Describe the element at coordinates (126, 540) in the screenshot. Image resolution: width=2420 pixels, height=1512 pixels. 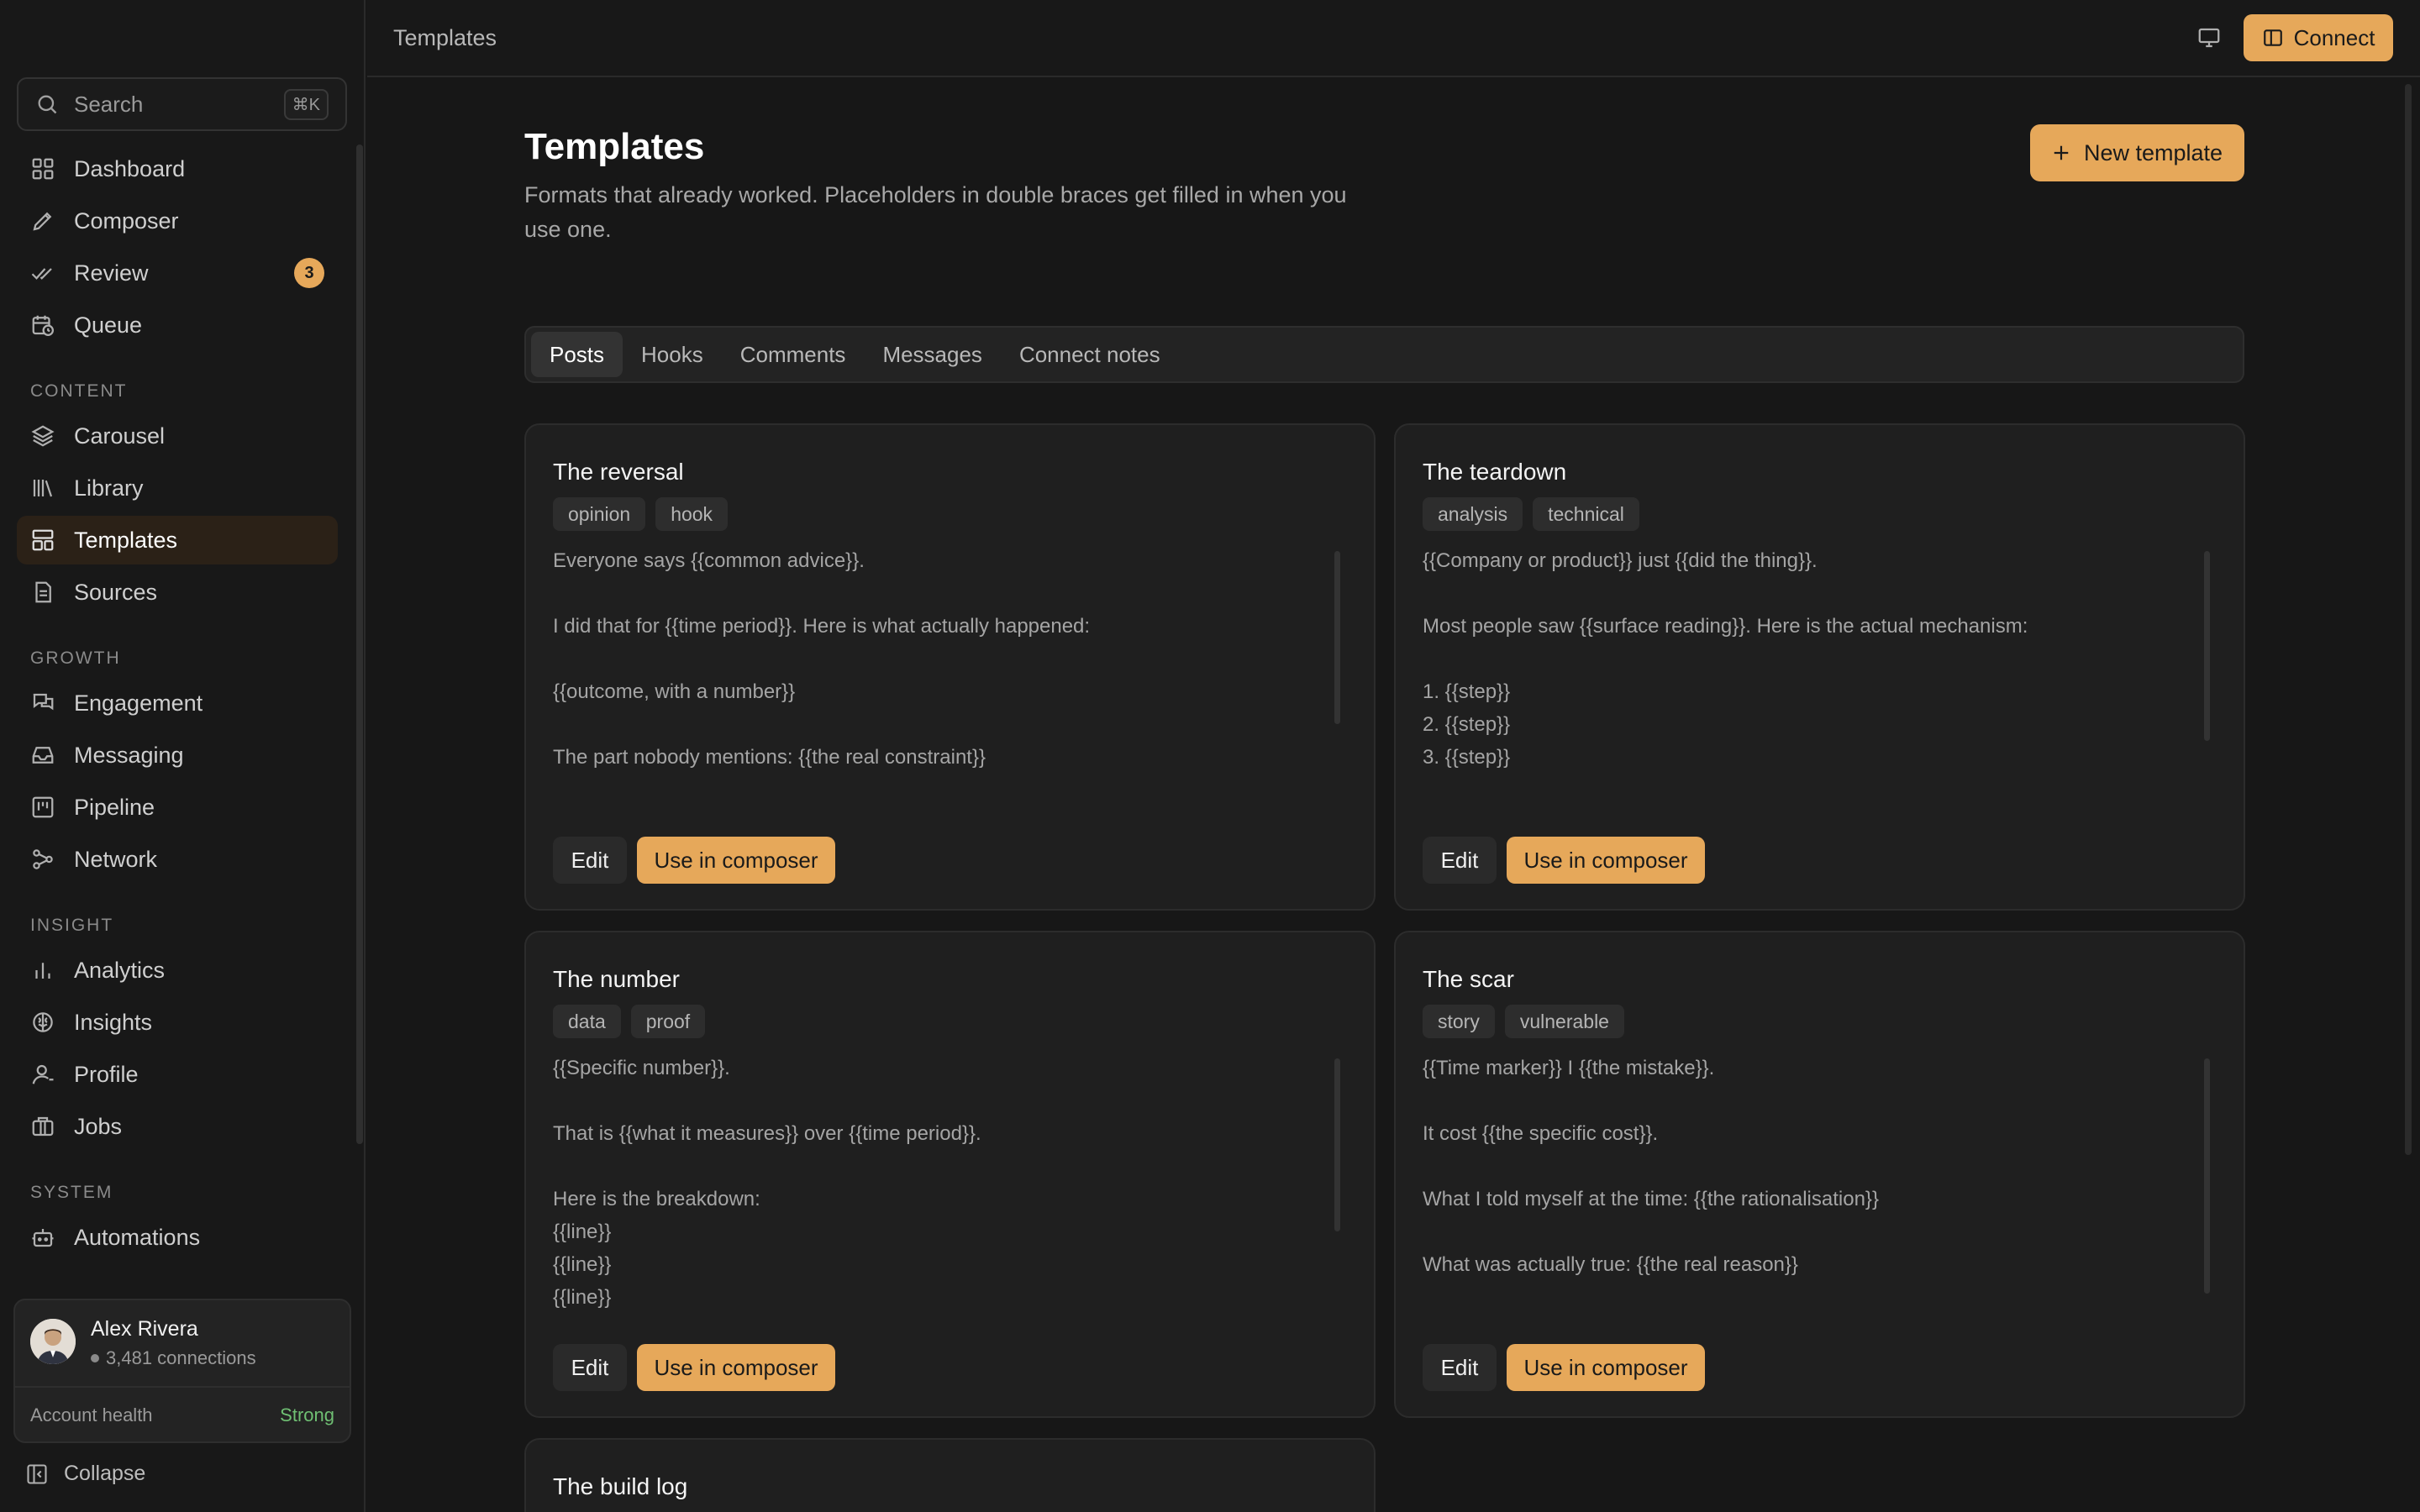
I see `sidebar-item-label: Templates` at that location.